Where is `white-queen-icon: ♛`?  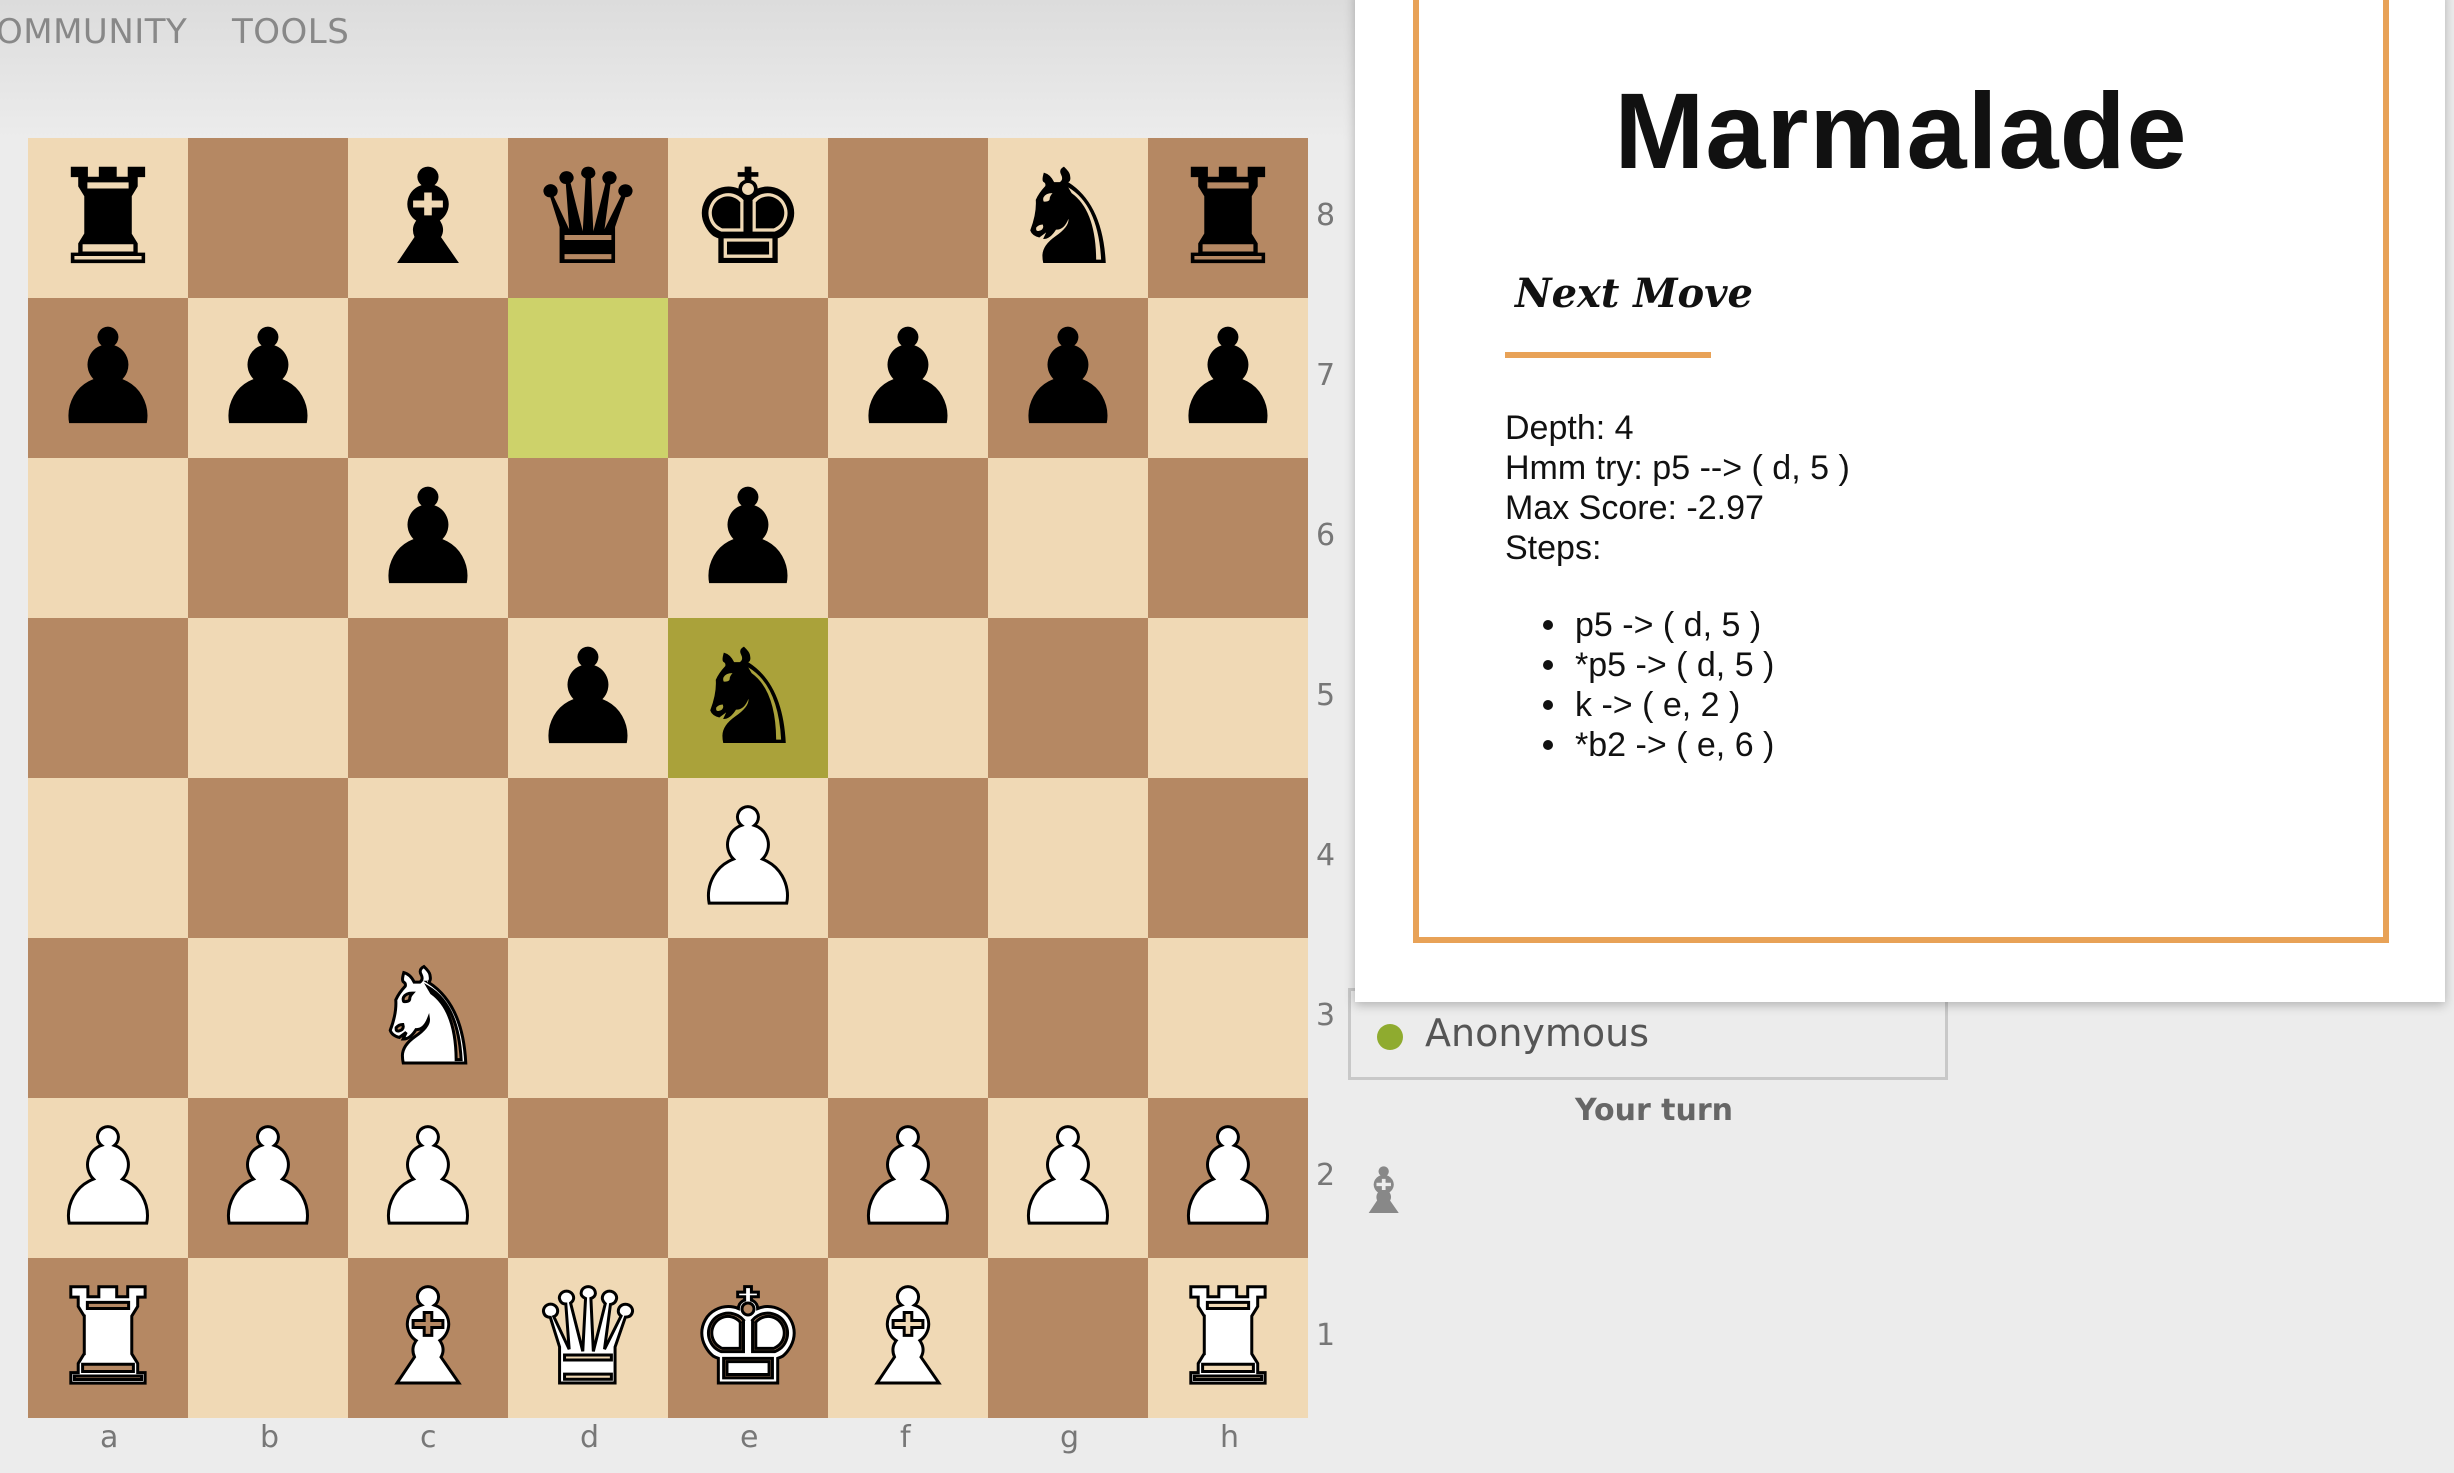
white-queen-icon: ♛ is located at coordinates (588, 1338).